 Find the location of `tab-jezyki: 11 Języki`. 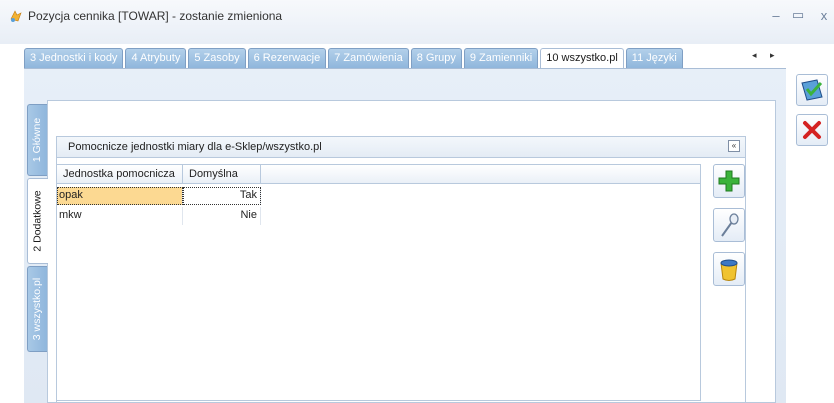

tab-jezyki: 11 Języki is located at coordinates (654, 58).